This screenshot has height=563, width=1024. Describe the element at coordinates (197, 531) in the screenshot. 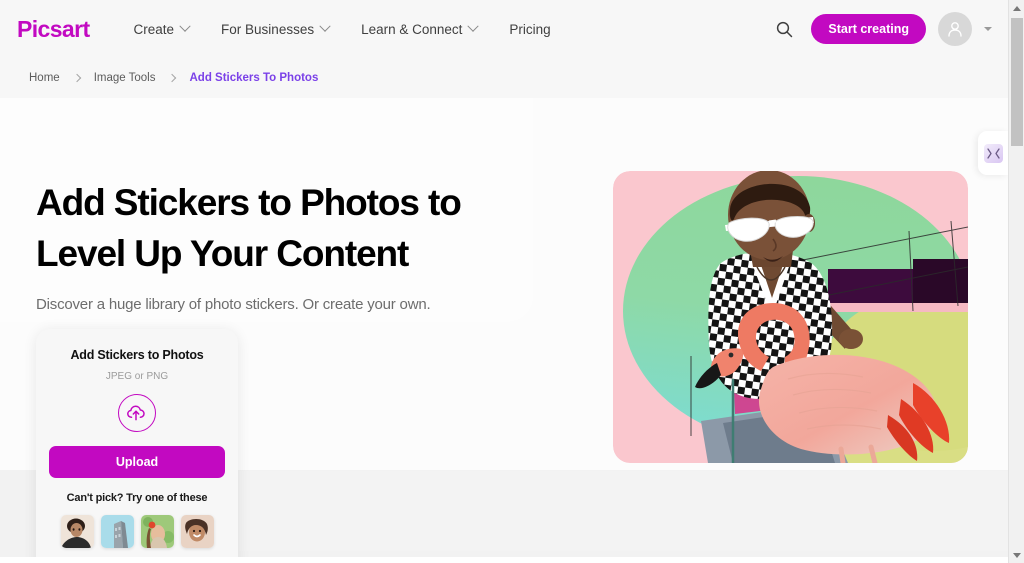

I see `sample-smiling-woman` at that location.